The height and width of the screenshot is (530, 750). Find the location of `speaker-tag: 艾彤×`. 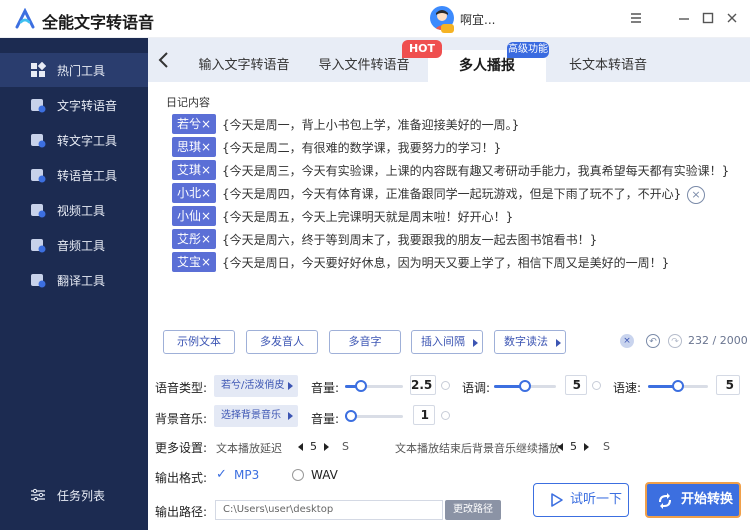

speaker-tag: 艾彤× is located at coordinates (194, 239).